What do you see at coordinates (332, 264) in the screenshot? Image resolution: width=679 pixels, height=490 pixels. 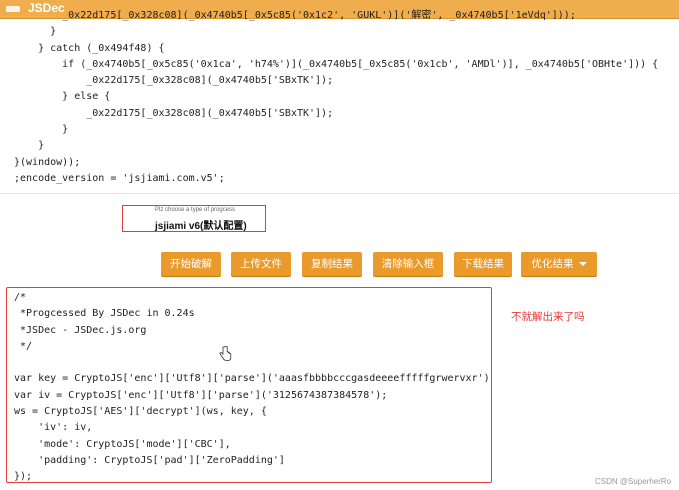 I see `copy-result-button: 复制结果` at bounding box center [332, 264].